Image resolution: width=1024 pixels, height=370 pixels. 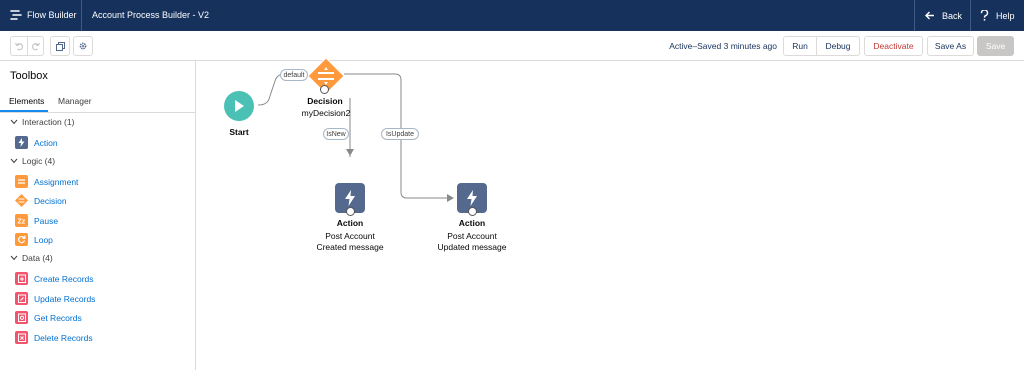 What do you see at coordinates (39, 161) in the screenshot?
I see `section-label: Logic (4)` at bounding box center [39, 161].